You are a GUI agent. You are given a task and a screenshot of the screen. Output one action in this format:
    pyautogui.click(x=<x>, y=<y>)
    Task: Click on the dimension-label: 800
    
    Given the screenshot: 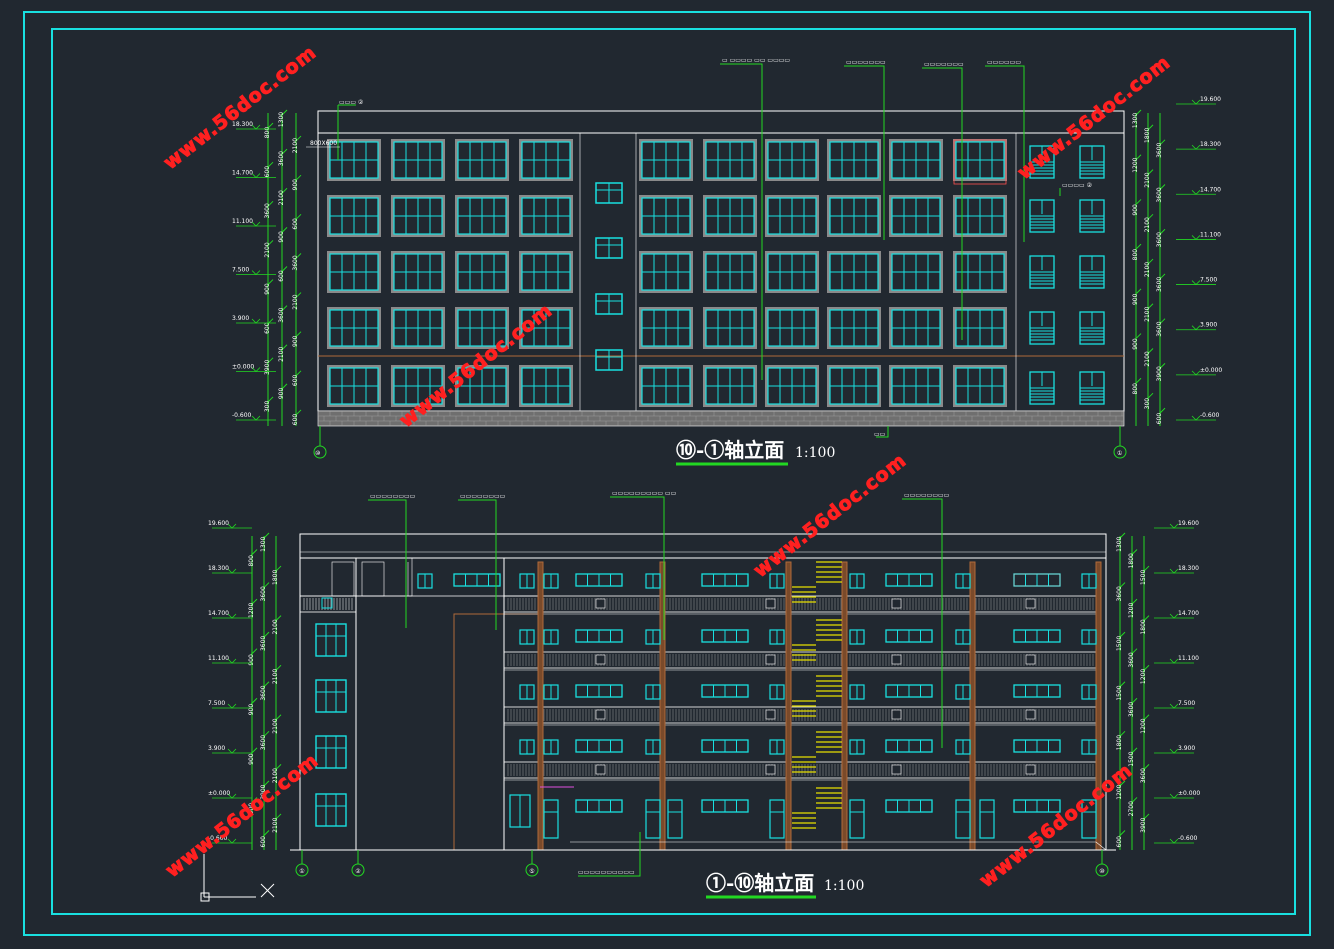 What is the action you would take?
    pyautogui.click(x=1135, y=255)
    